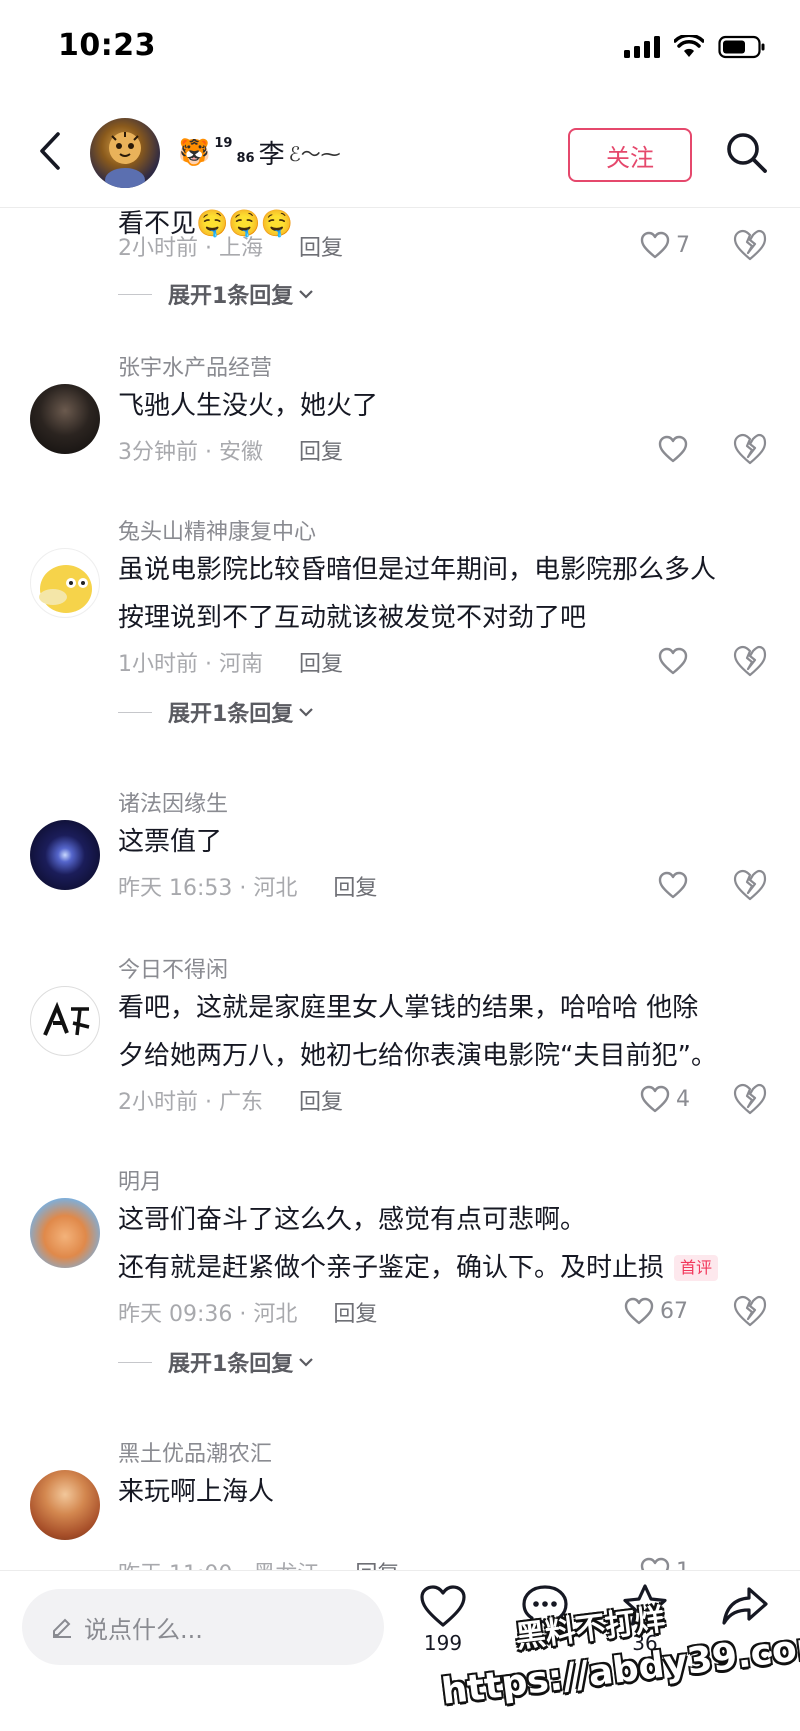 This screenshot has width=800, height=1731. Describe the element at coordinates (248, 406) in the screenshot. I see `comment-text: 飞驰人生没火，她火了` at that location.